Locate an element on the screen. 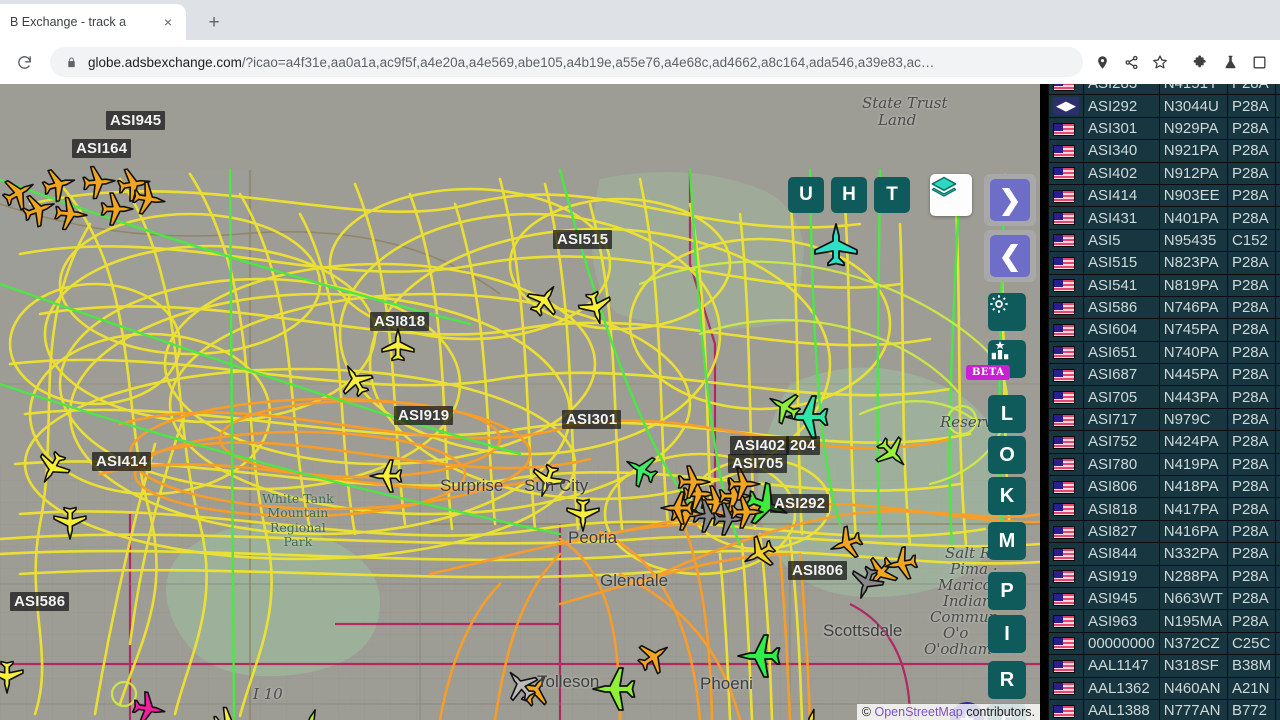 The image size is (1280, 720). aircraft-row: ASI818 N417PA P28A is located at coordinates (1164, 509).